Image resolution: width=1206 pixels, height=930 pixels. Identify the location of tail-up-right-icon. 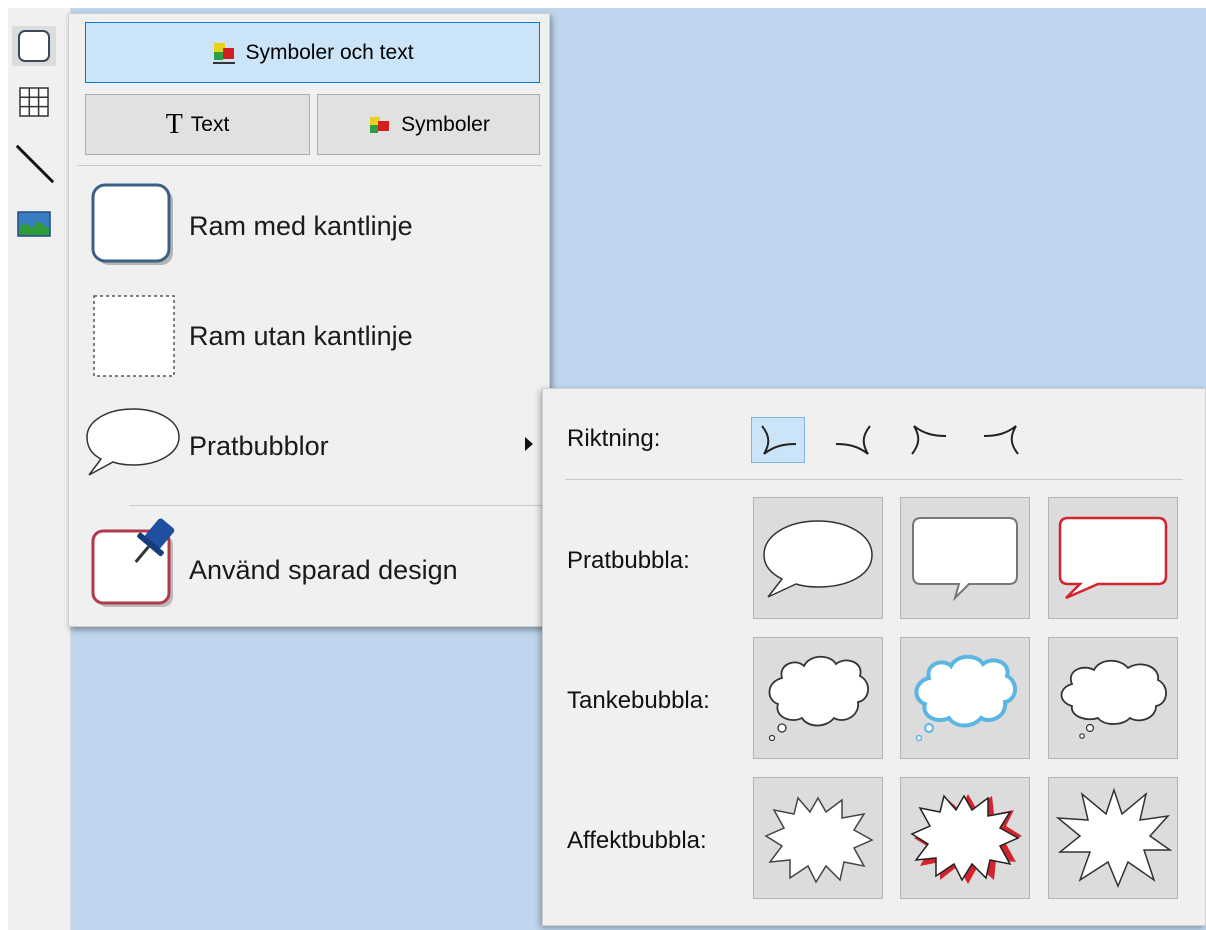
(1001, 440).